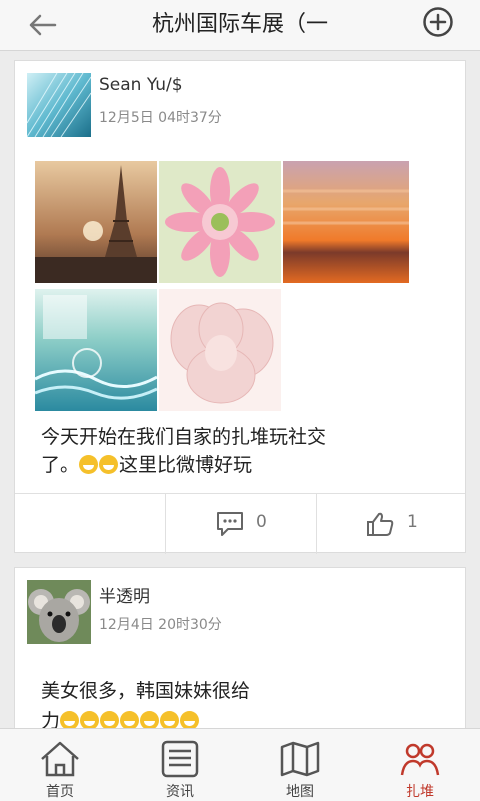 This screenshot has width=480, height=801. Describe the element at coordinates (160, 118) in the screenshot. I see `post-timestamp: 12月5日 04时37分` at that location.